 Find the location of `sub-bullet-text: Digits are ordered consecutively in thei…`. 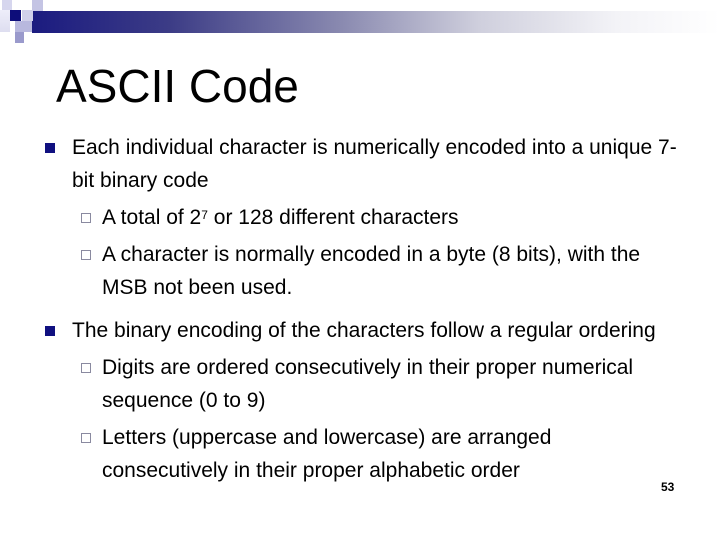

sub-bullet-text: Digits are ordered consecutively in thei… is located at coordinates (368, 384).